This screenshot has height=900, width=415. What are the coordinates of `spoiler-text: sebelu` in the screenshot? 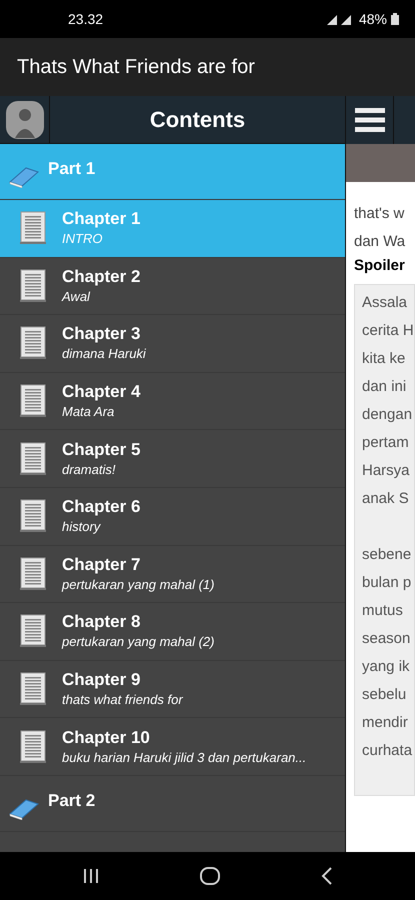 It's located at (385, 695).